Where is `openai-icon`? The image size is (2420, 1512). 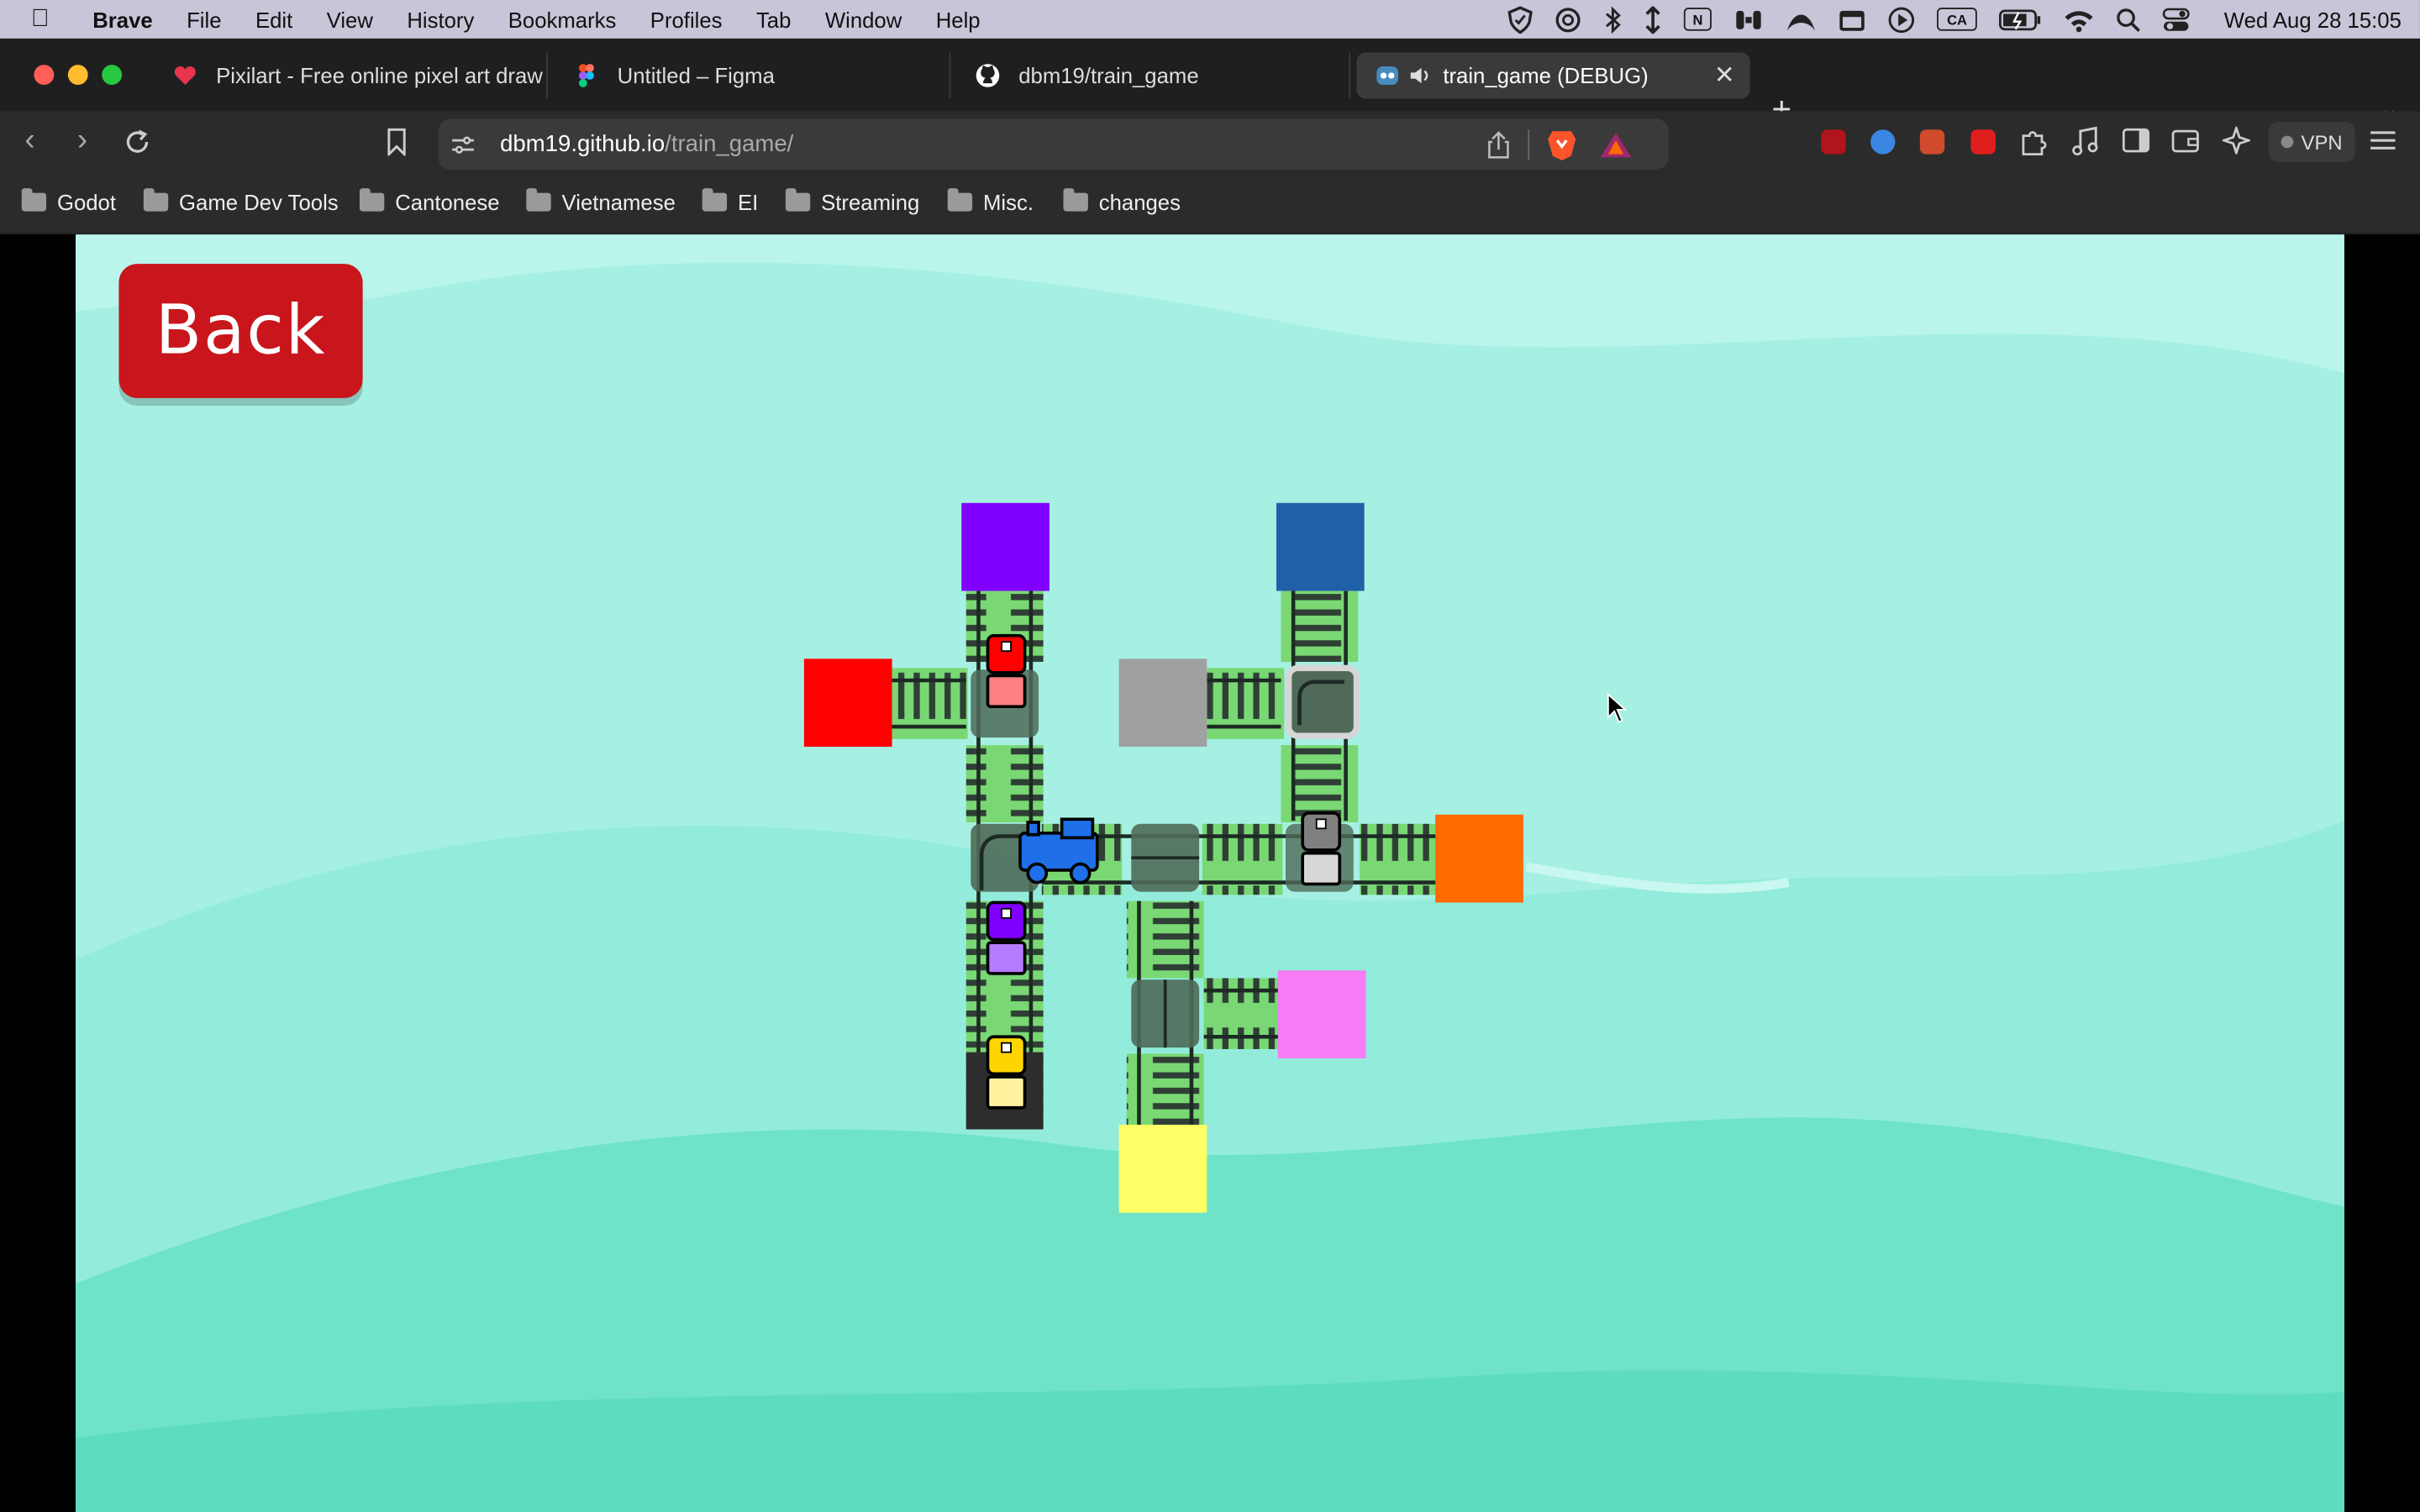 openai-icon is located at coordinates (1568, 19).